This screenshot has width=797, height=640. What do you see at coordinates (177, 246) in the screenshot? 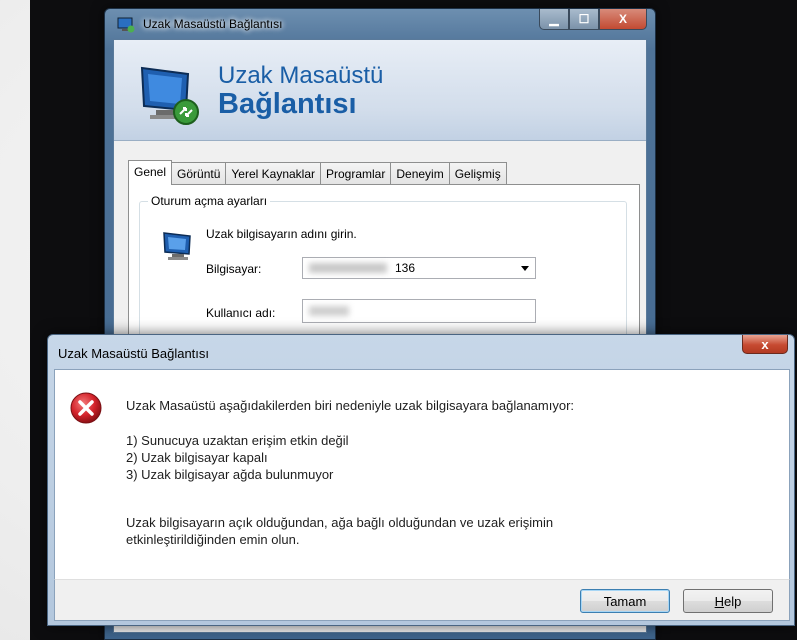
I see `computer-icon` at bounding box center [177, 246].